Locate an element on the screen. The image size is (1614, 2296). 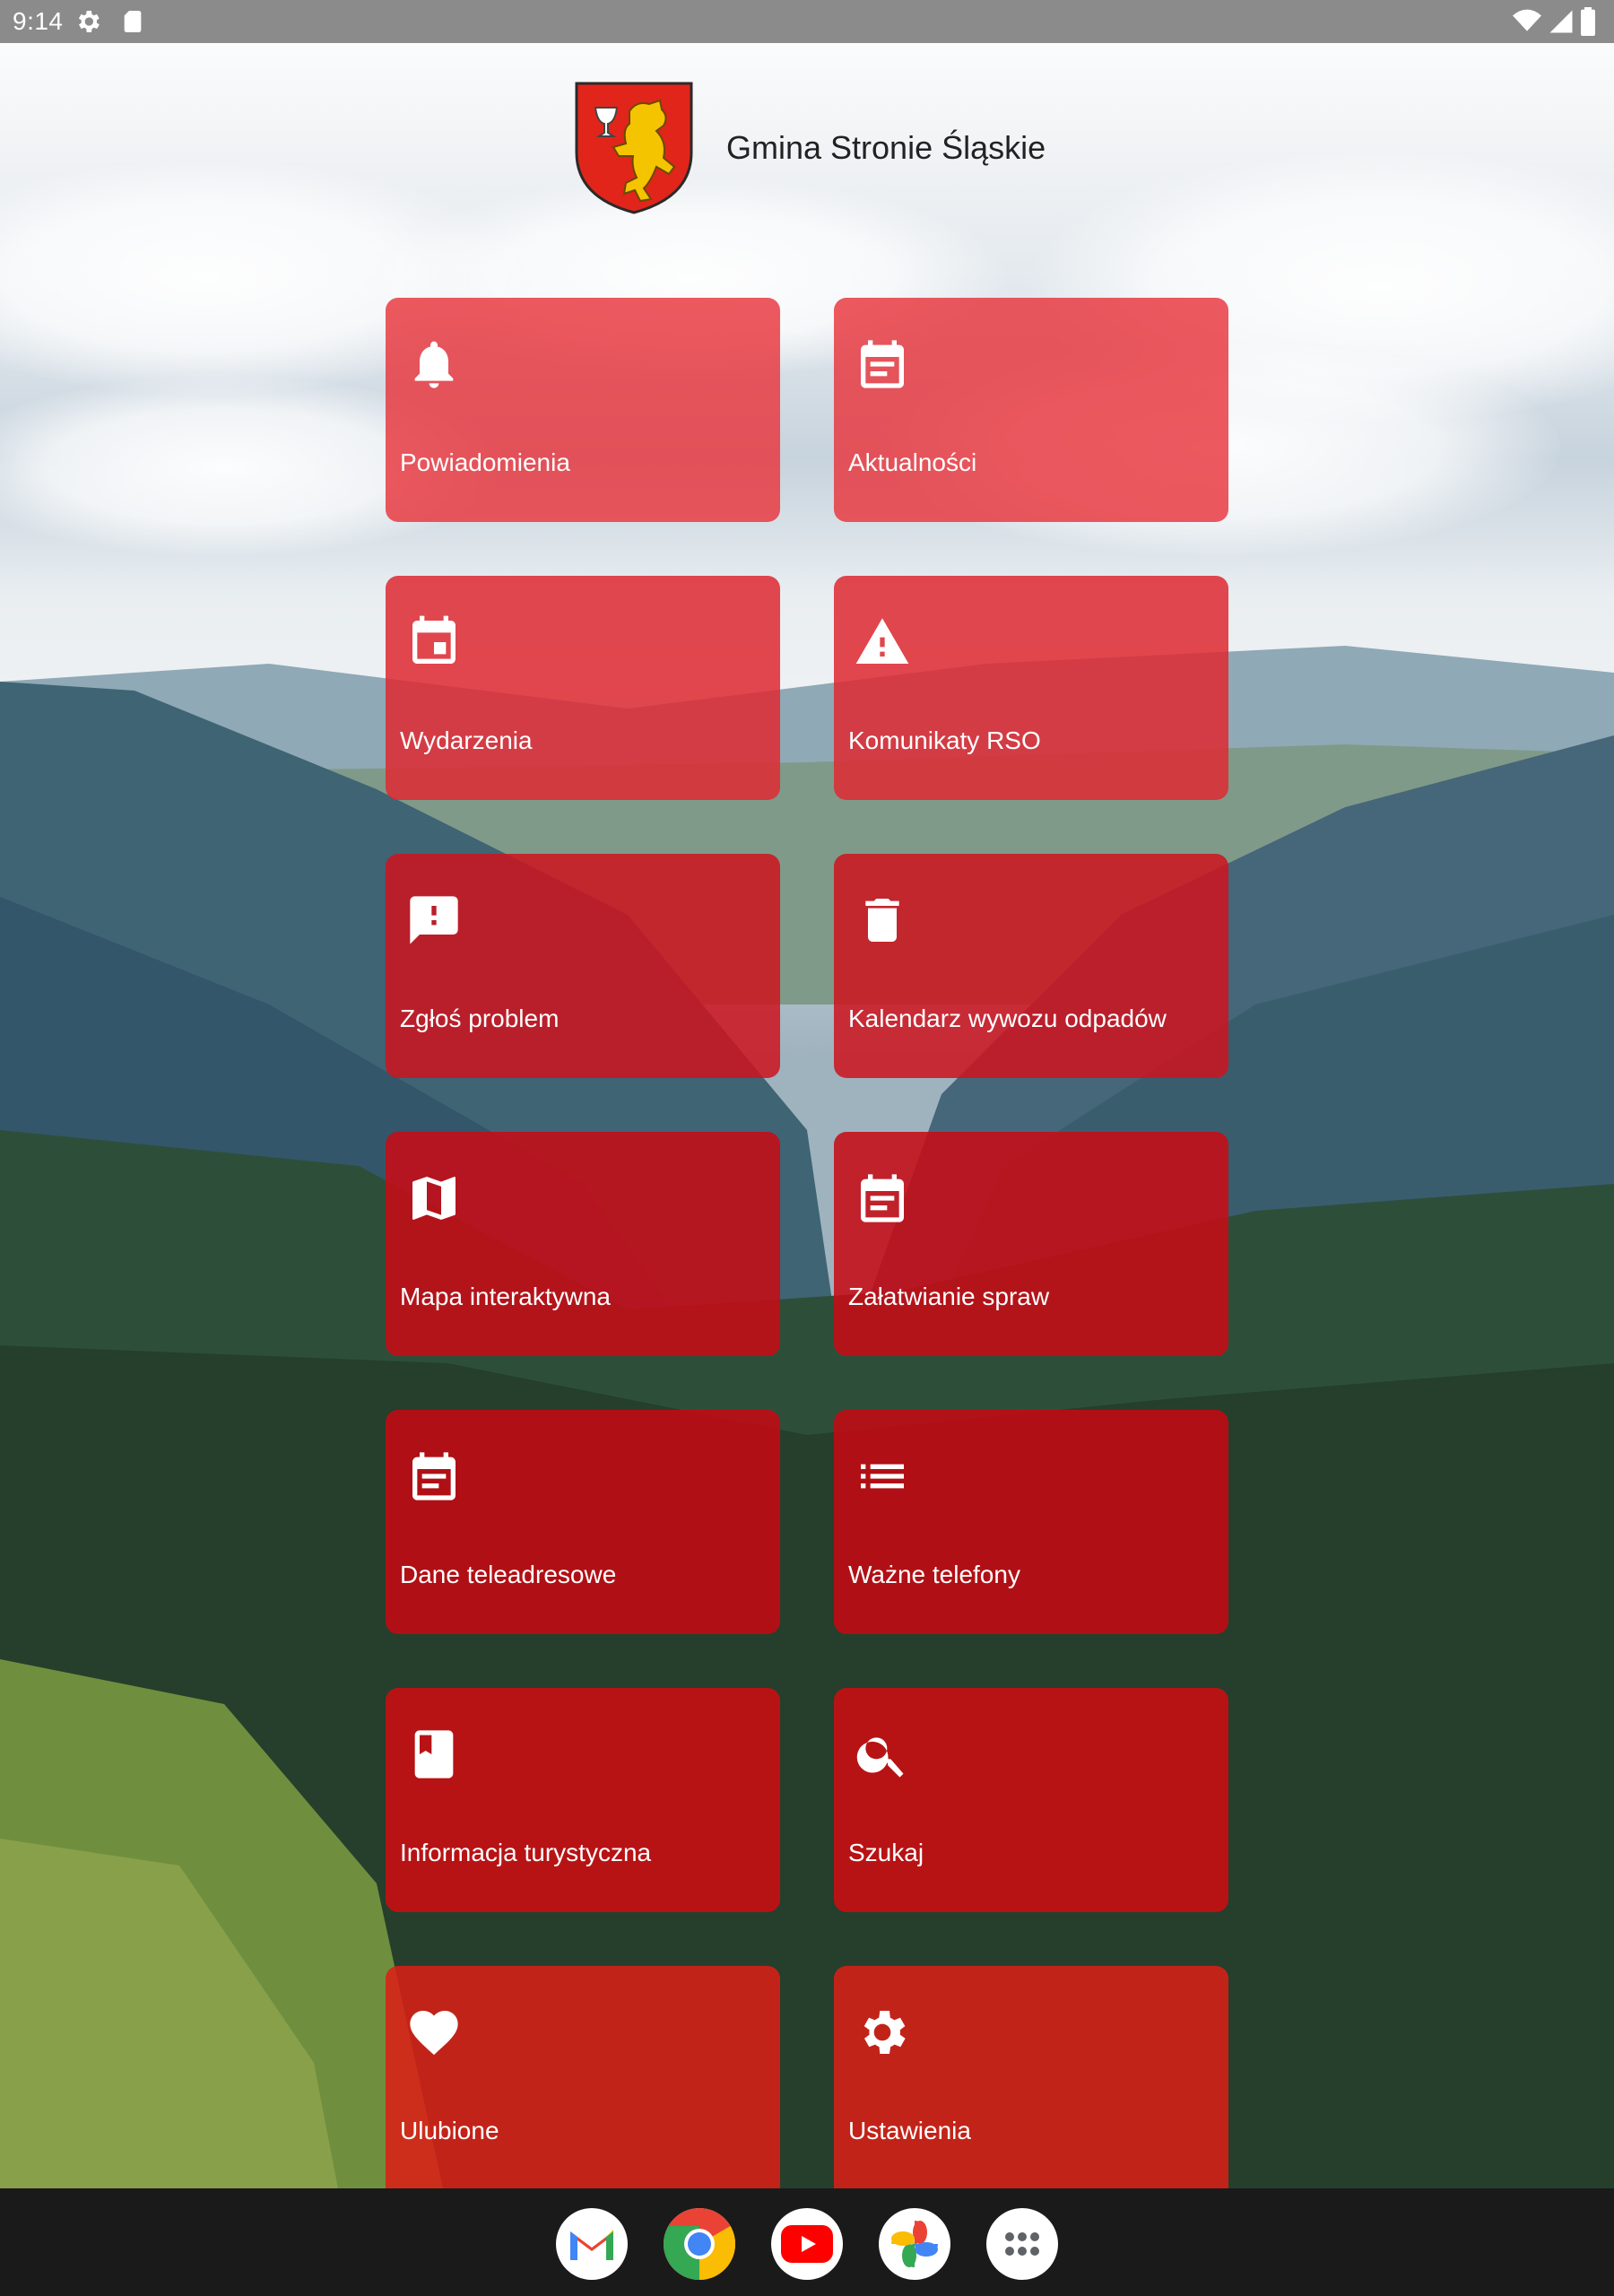
tile-label: Szukaj is located at coordinates (886, 1852).